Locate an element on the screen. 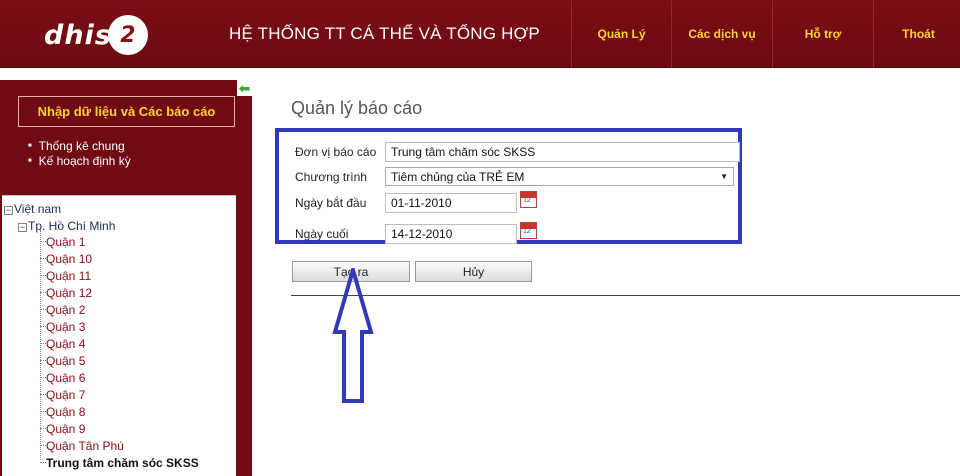  form-row-end-date: Ngày cuối 12 is located at coordinates (416, 232).